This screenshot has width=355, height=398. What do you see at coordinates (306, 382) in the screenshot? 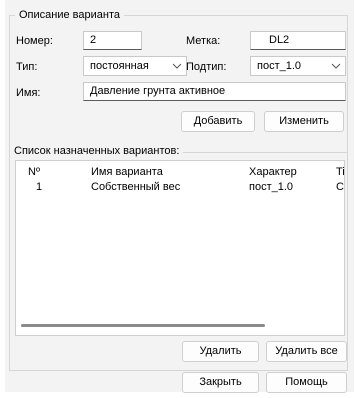
I see `help-button: Помощь` at bounding box center [306, 382].